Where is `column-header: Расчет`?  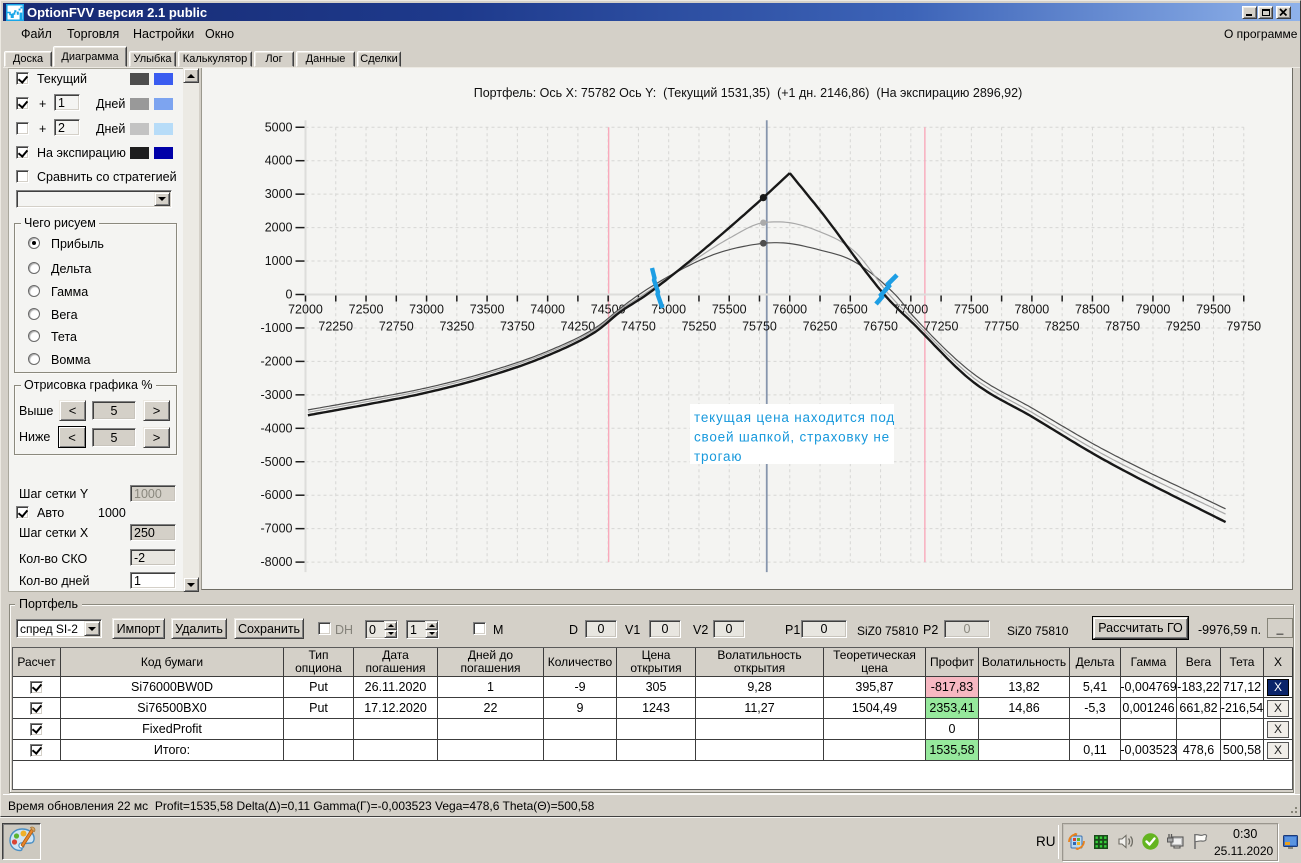 column-header: Расчет is located at coordinates (37, 662).